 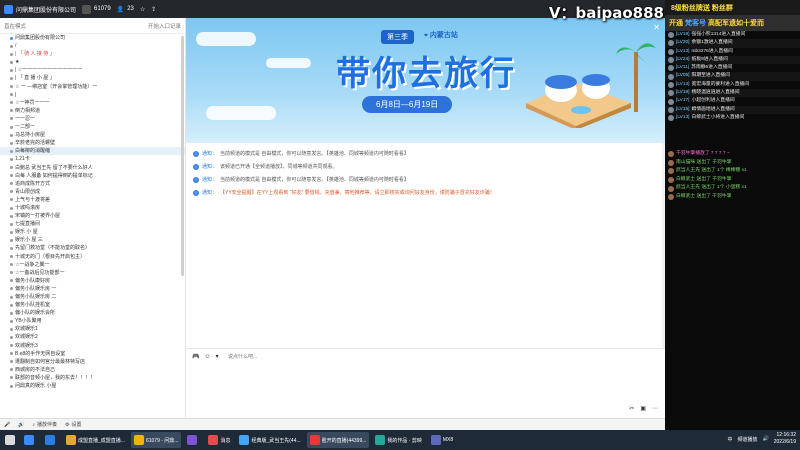 I want to click on image-icon: ▣, so click(x=643, y=408).